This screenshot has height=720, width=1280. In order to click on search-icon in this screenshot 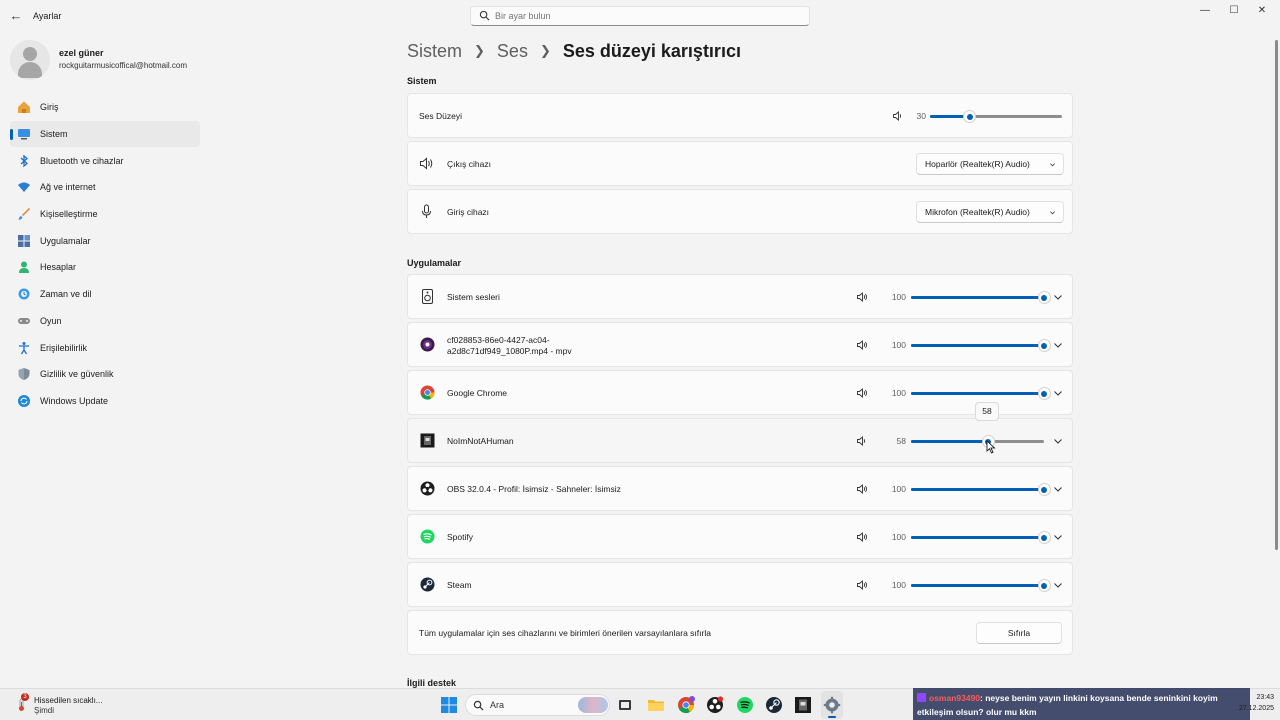, I will do `click(478, 705)`.